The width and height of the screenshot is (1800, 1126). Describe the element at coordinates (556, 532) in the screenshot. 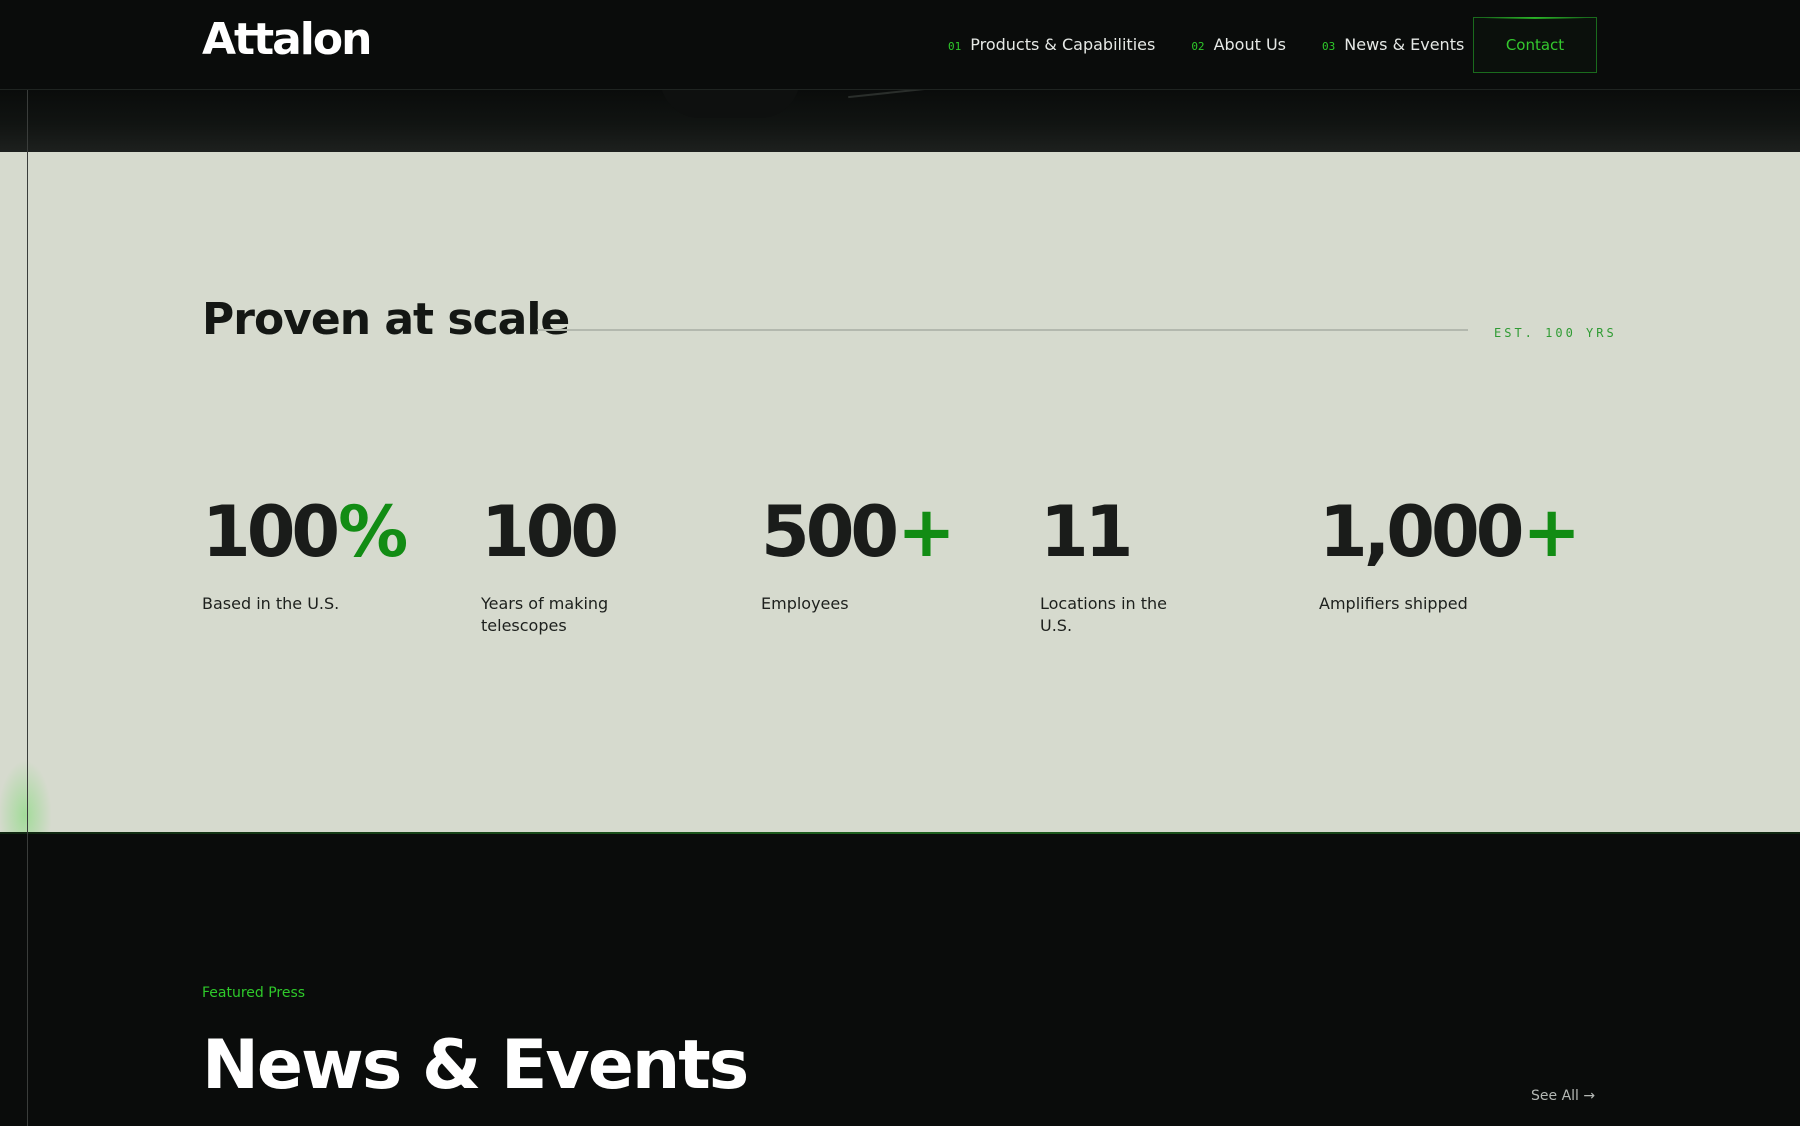

I see `stat-value-row: 100` at that location.